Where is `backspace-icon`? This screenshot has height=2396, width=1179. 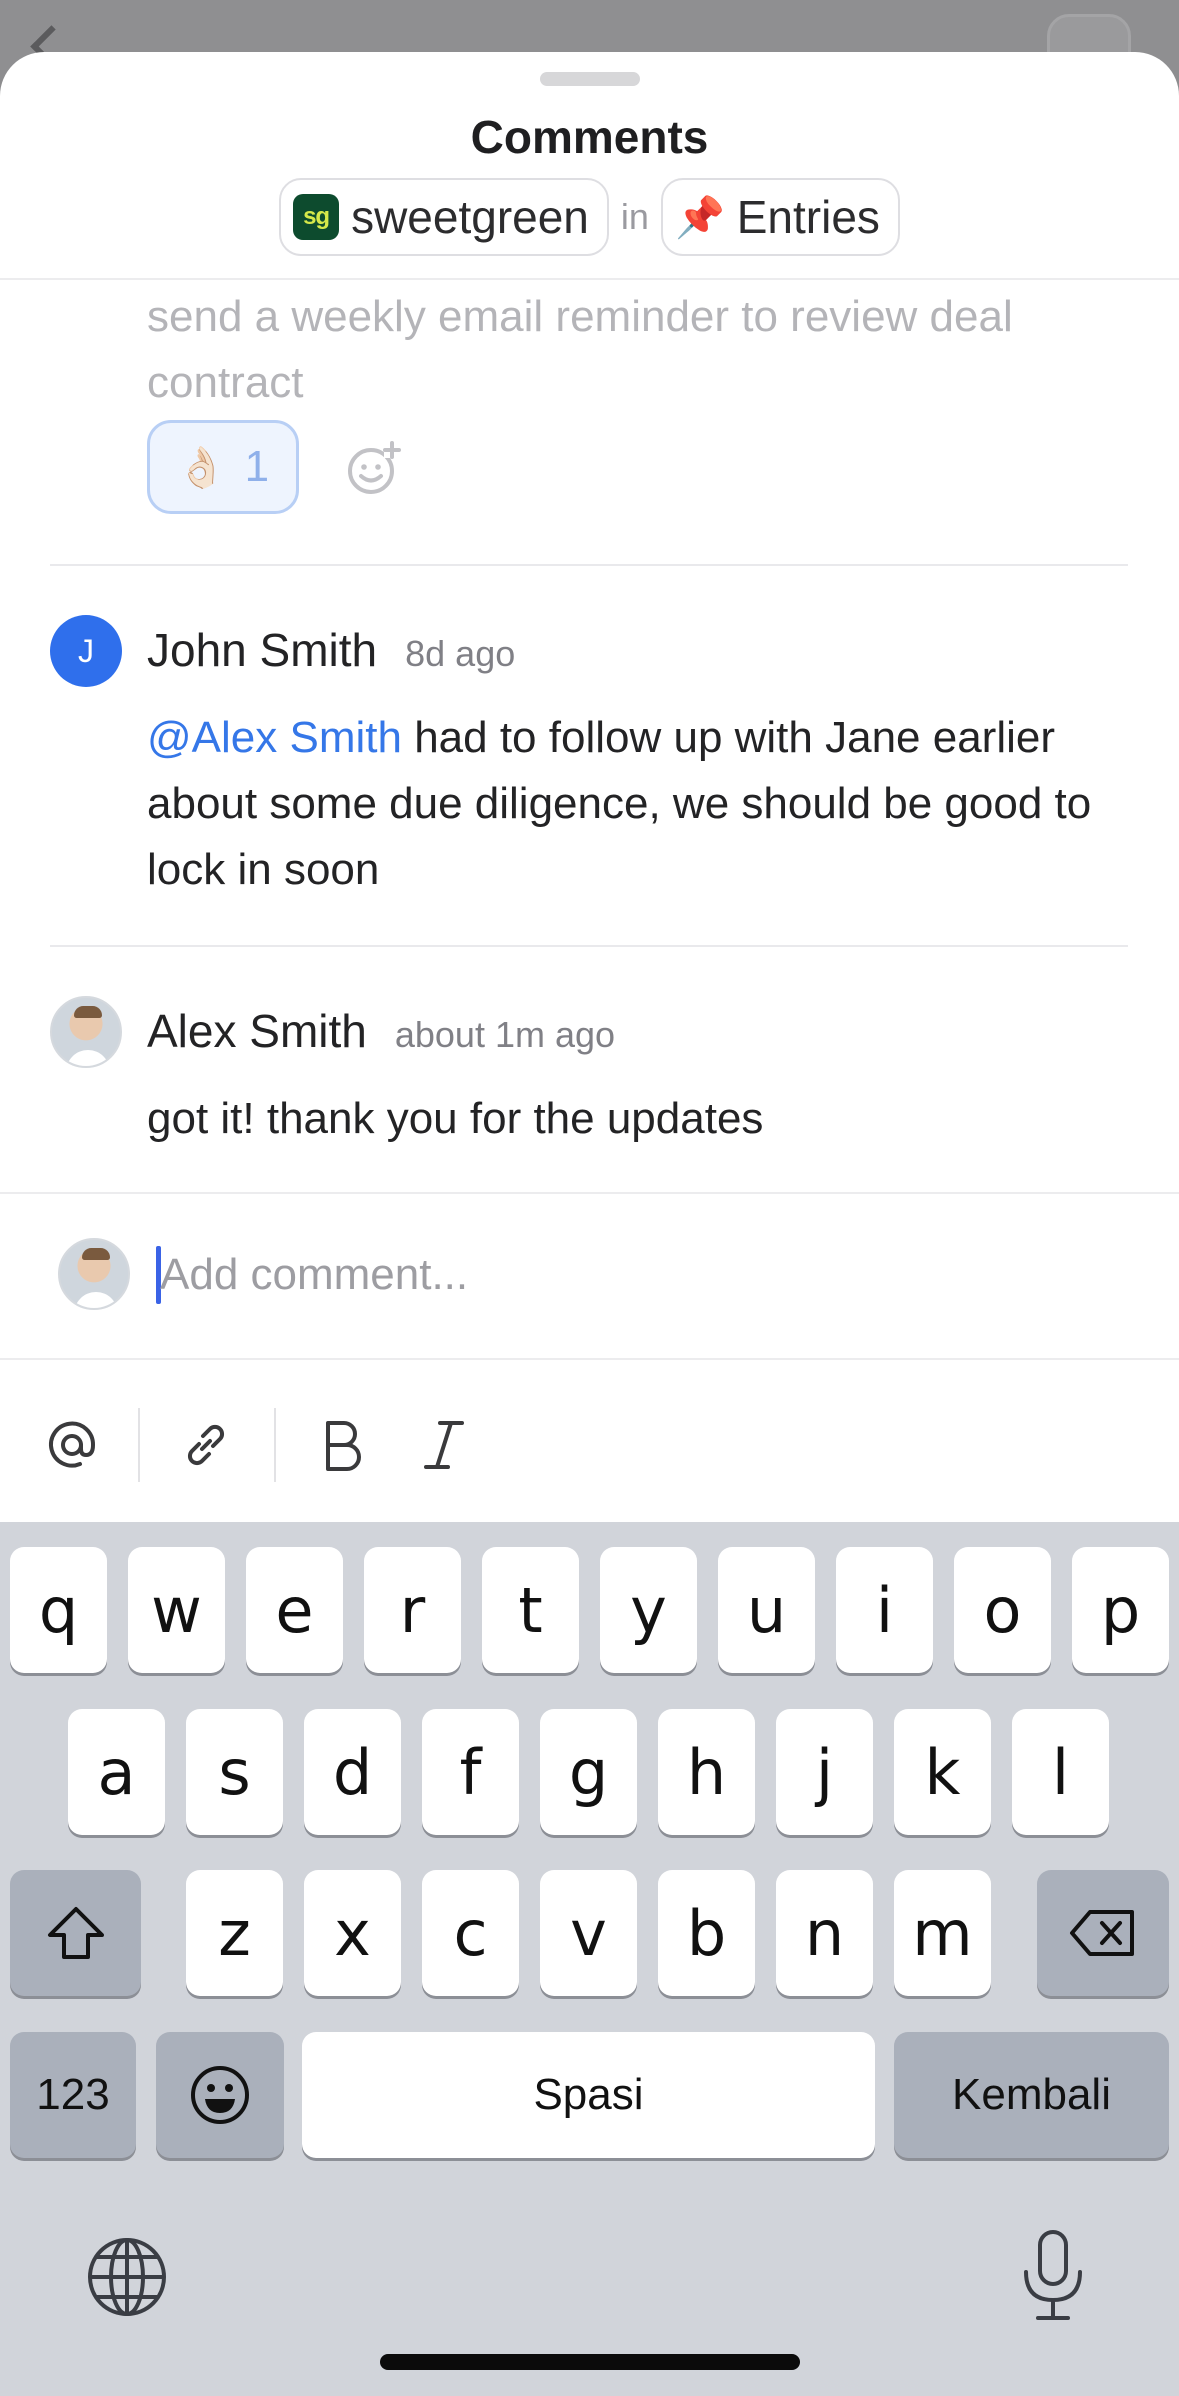 backspace-icon is located at coordinates (1103, 1933).